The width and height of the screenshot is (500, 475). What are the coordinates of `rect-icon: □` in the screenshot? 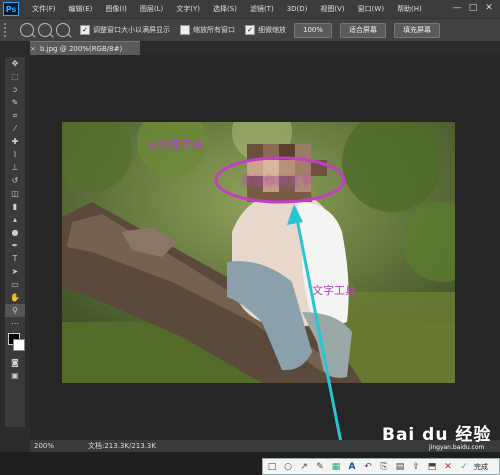 It's located at (272, 466).